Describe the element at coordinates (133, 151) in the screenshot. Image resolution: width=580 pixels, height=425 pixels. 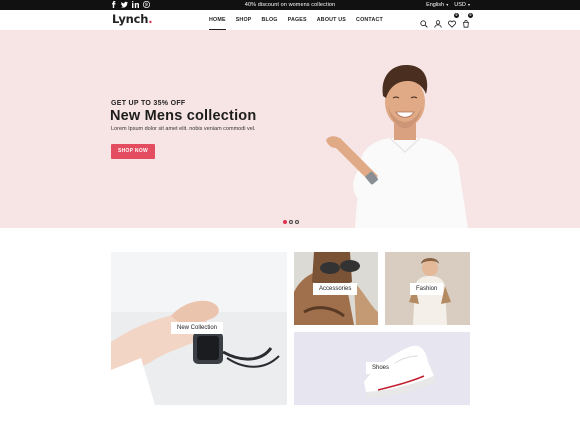
I see `shop-now-button: SHOP NOW` at that location.